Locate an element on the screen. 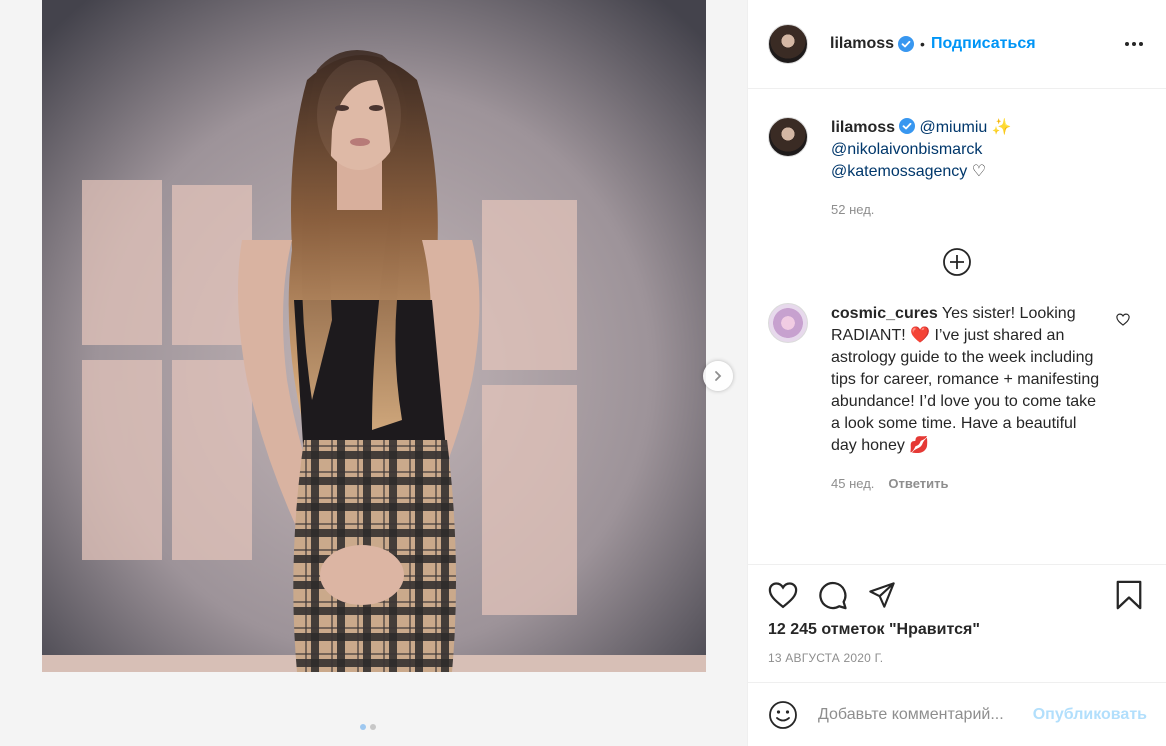 Image resolution: width=1166 pixels, height=746 pixels. action-icons-row is located at coordinates (957, 595).